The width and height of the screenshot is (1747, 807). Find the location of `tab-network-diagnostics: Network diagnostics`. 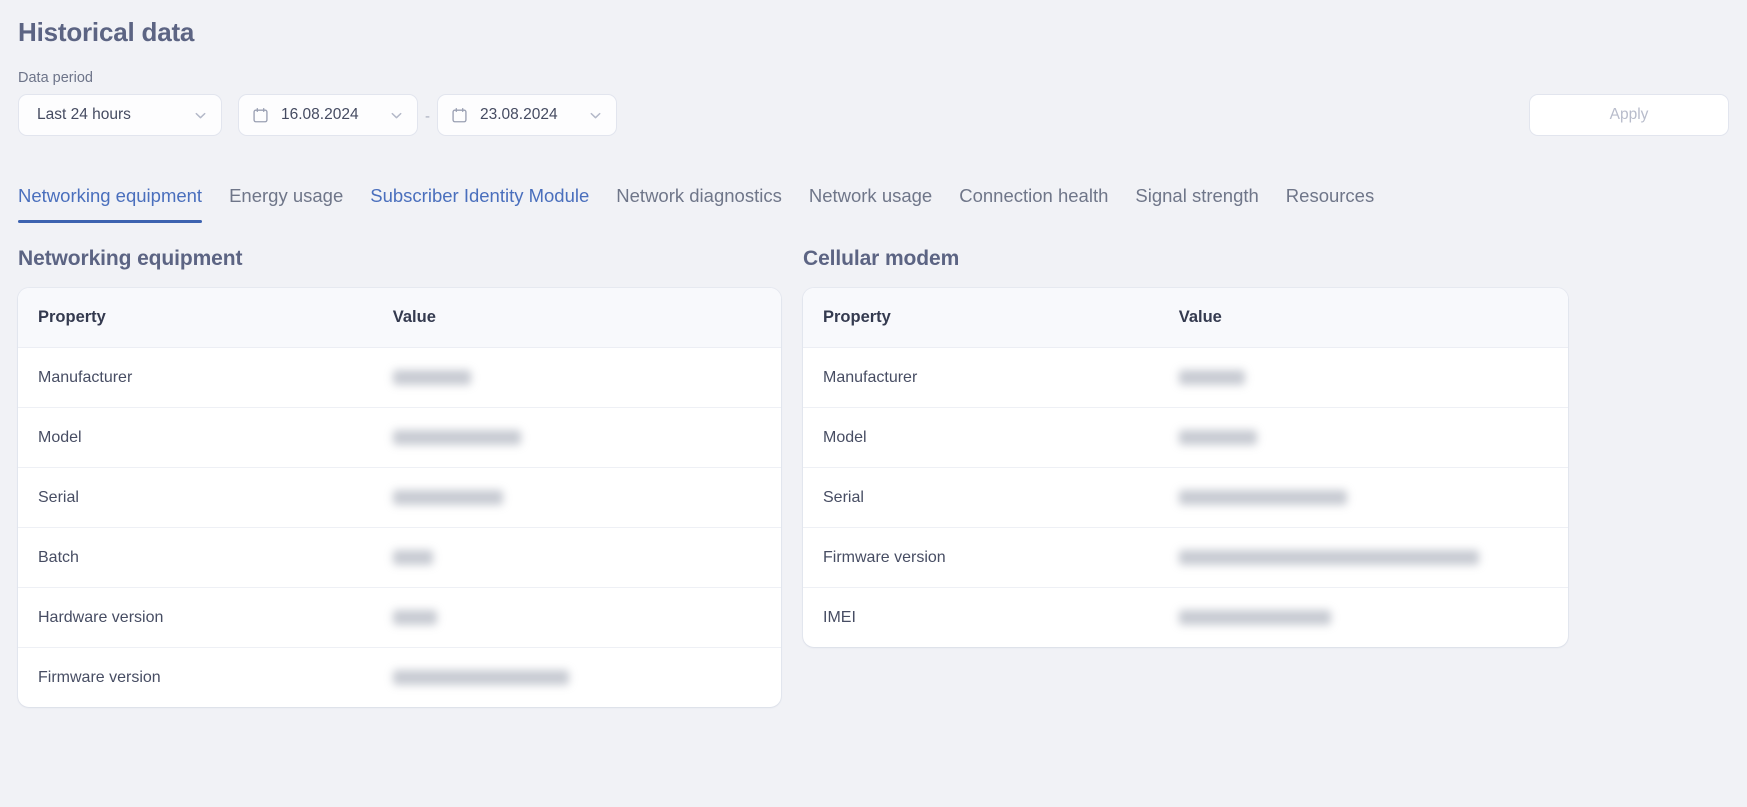

tab-network-diagnostics: Network diagnostics is located at coordinates (699, 203).